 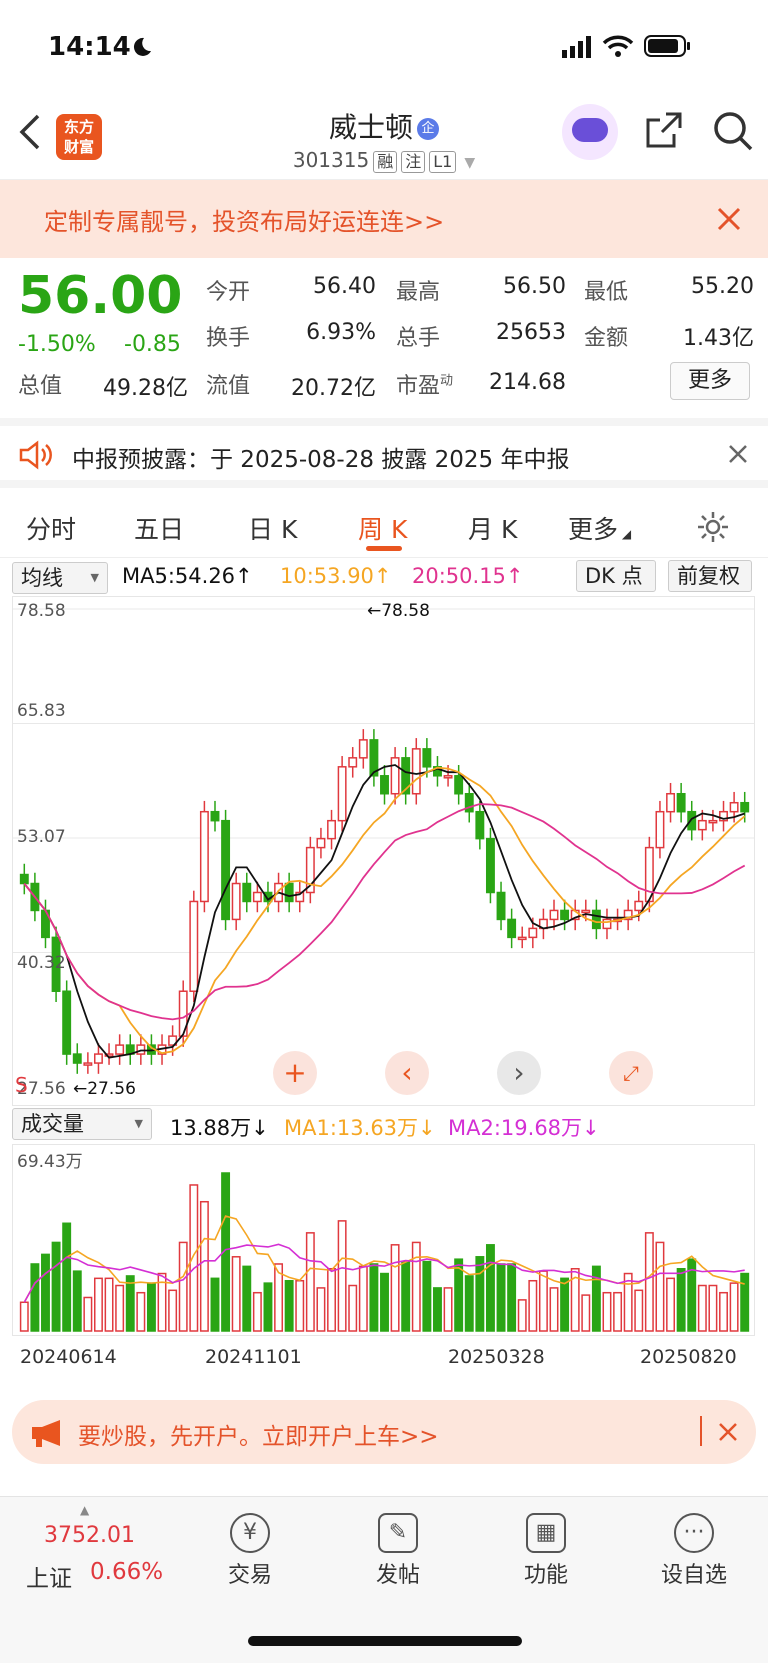 I want to click on open-value: 56.40, so click(x=344, y=286).